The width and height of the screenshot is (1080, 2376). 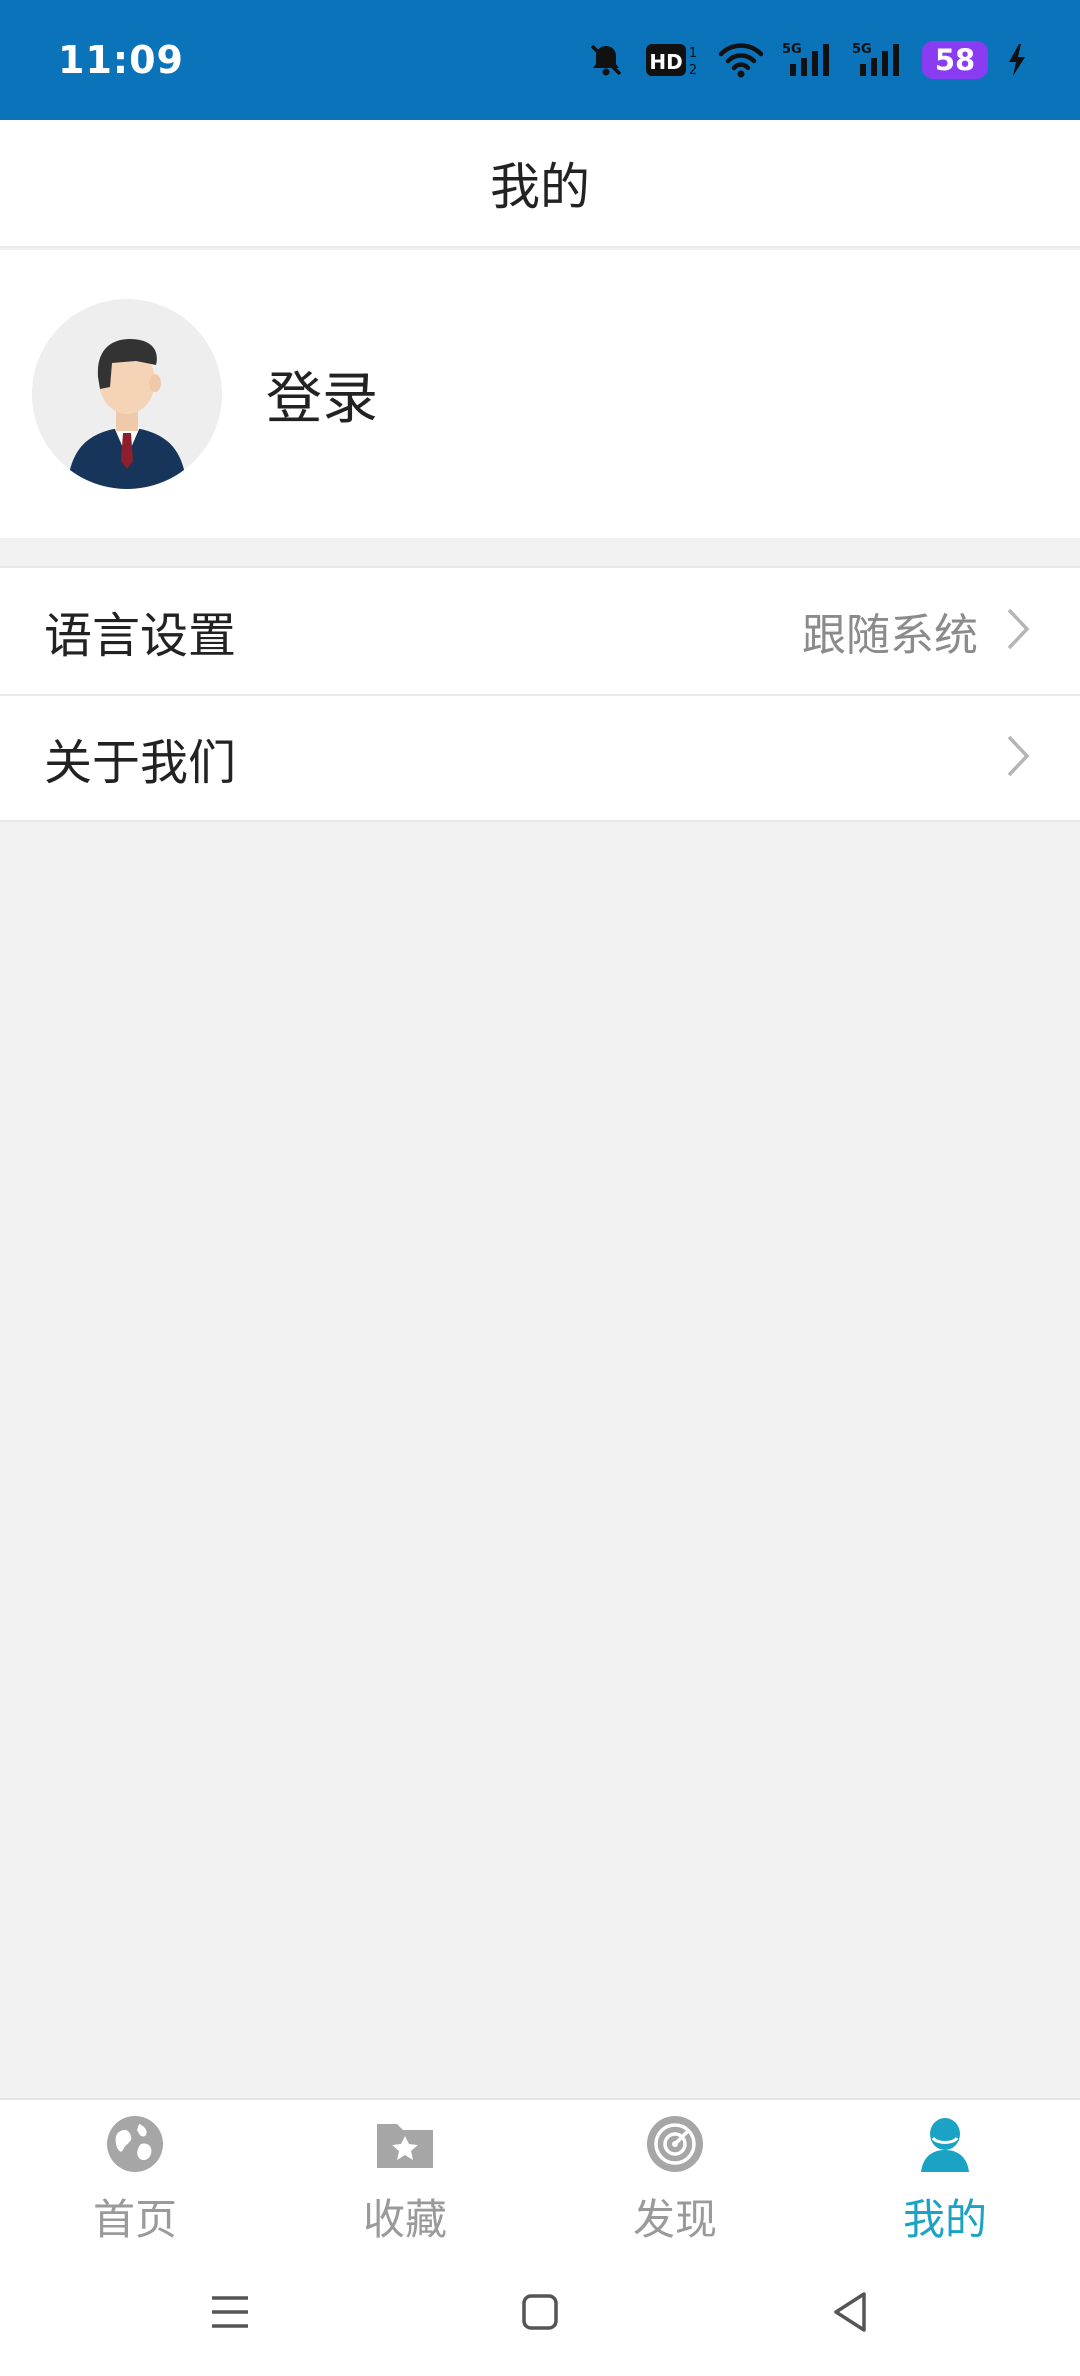 I want to click on globe-icon, so click(x=135, y=2146).